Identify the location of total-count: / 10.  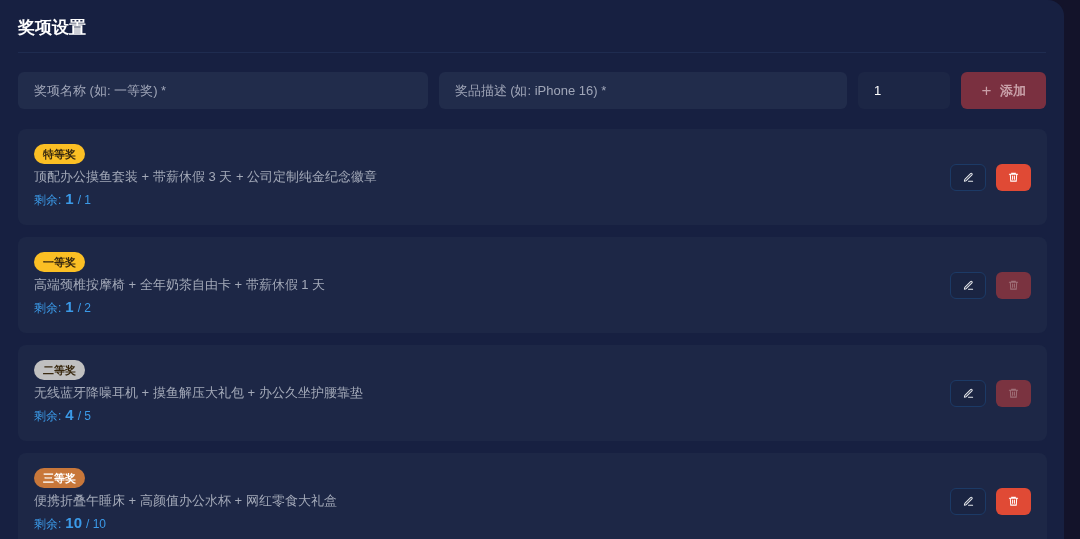
(96, 524).